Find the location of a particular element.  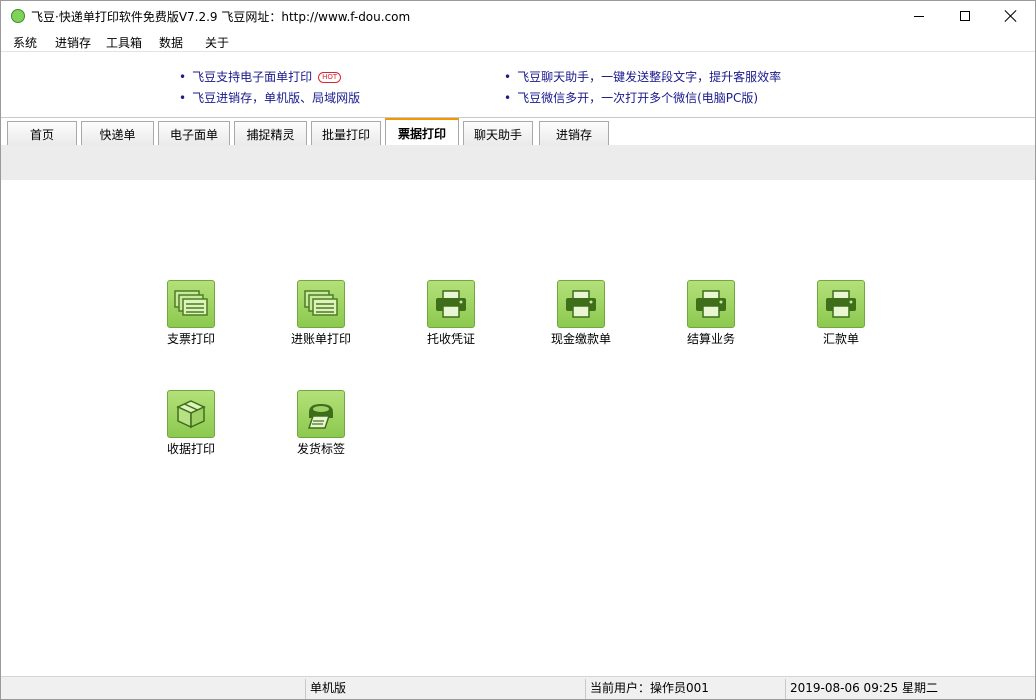

menu-about: 关于 is located at coordinates (217, 42).